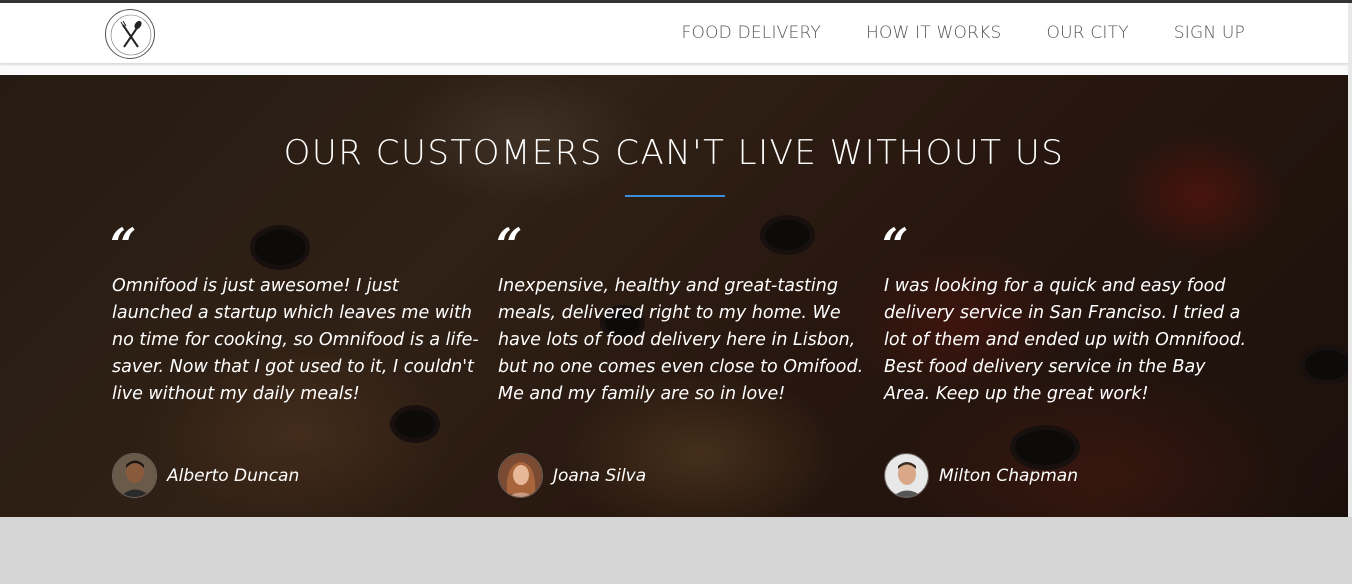  What do you see at coordinates (1350, 260) in the screenshot?
I see `page-scrollbar` at bounding box center [1350, 260].